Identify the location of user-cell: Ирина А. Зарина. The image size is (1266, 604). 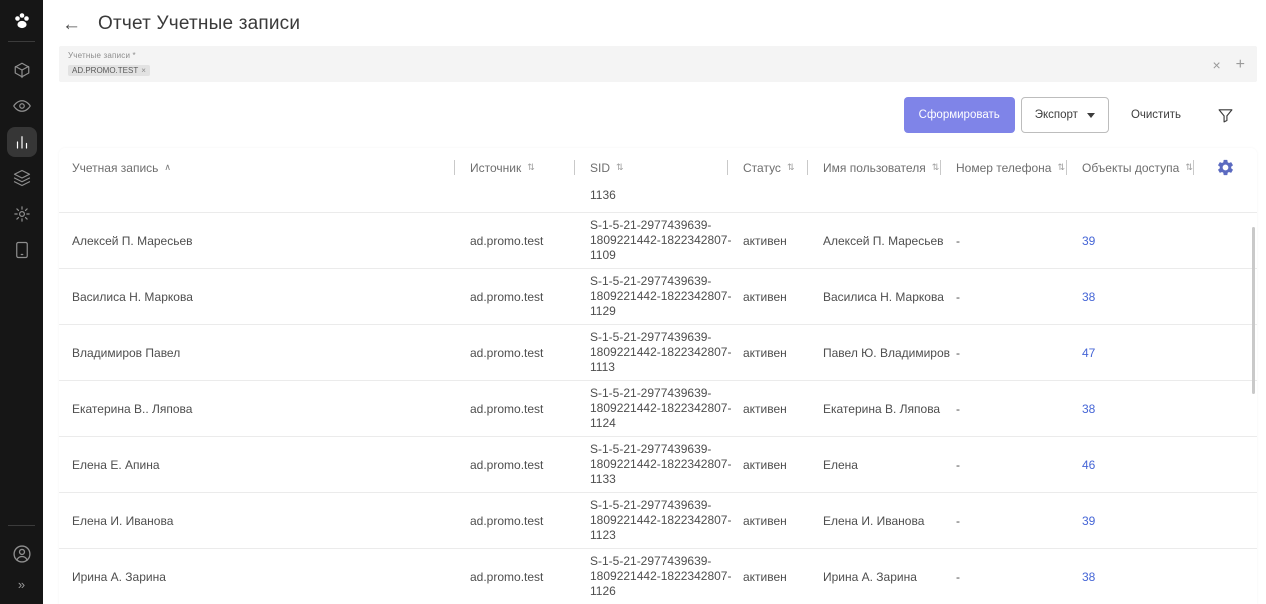
(870, 576).